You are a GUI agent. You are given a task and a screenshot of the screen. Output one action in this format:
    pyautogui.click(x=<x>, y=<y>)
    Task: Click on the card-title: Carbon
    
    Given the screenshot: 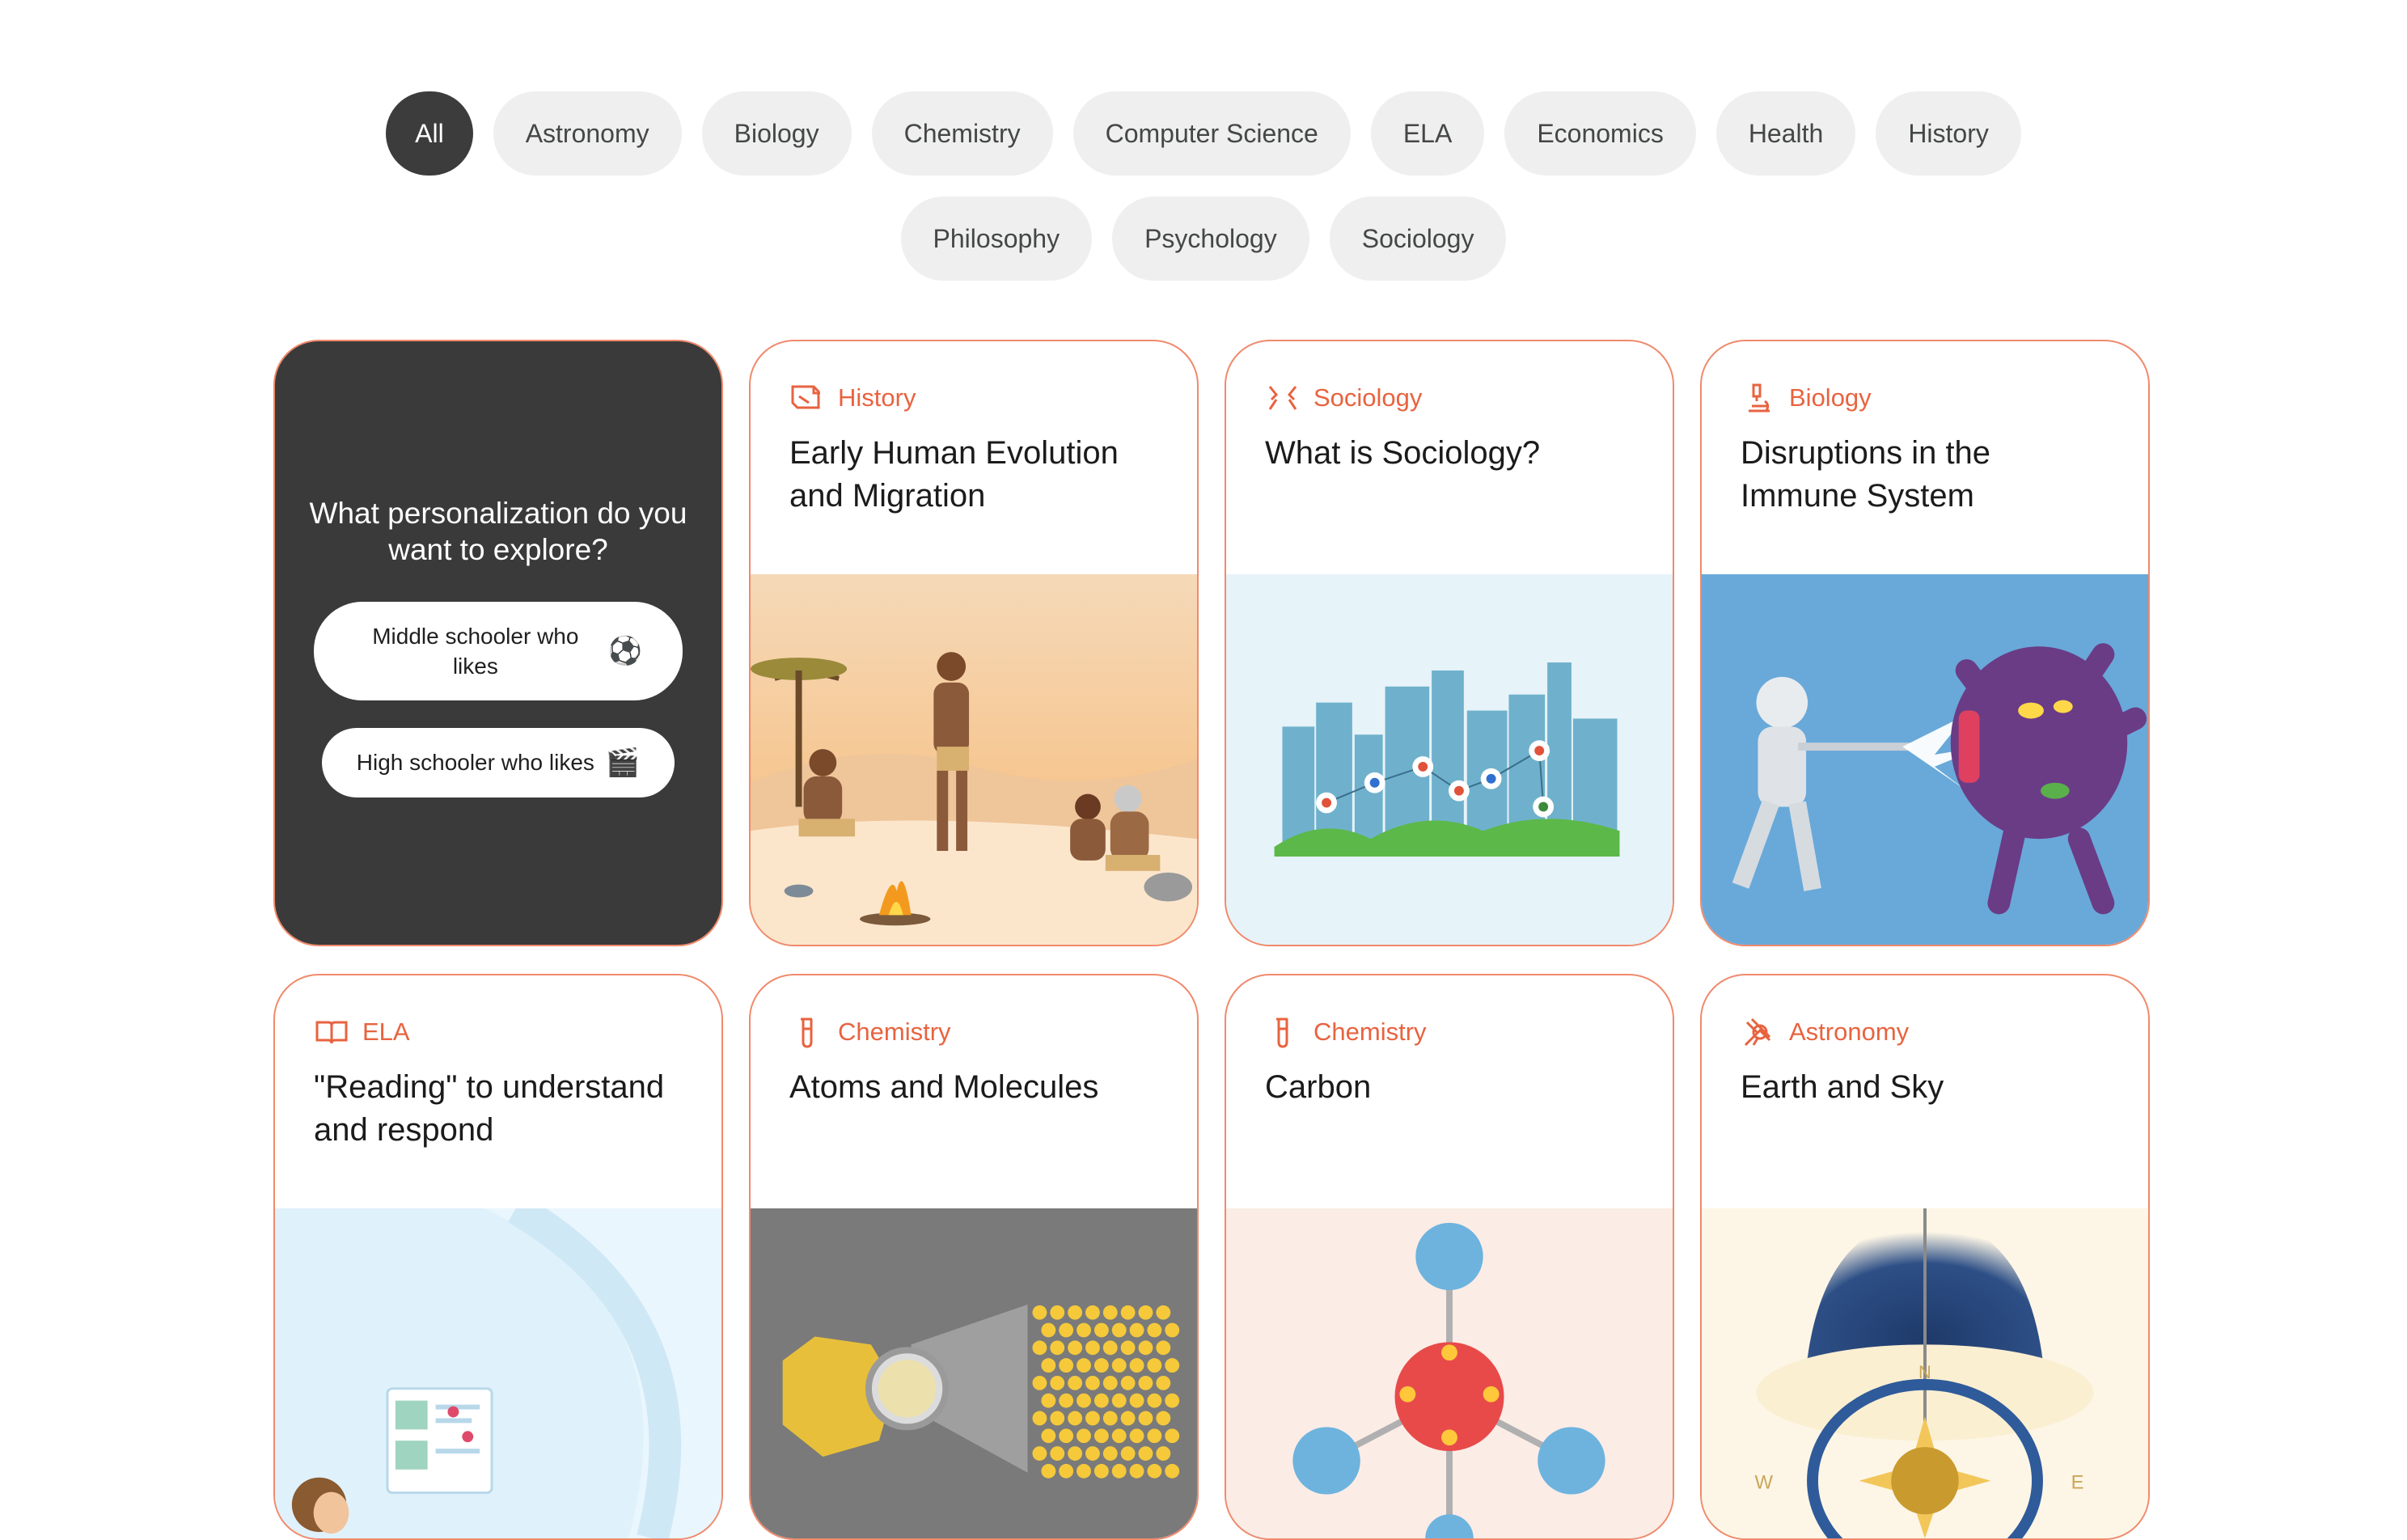 What is the action you would take?
    pyautogui.click(x=1318, y=1087)
    